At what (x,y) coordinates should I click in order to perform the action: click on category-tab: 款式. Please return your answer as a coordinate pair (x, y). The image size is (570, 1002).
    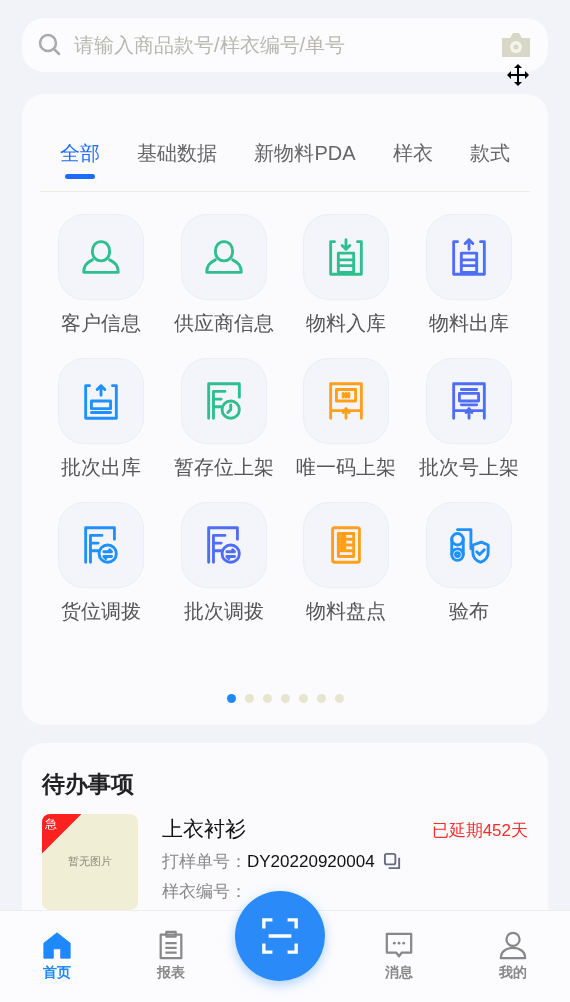
    Looking at the image, I should click on (490, 158).